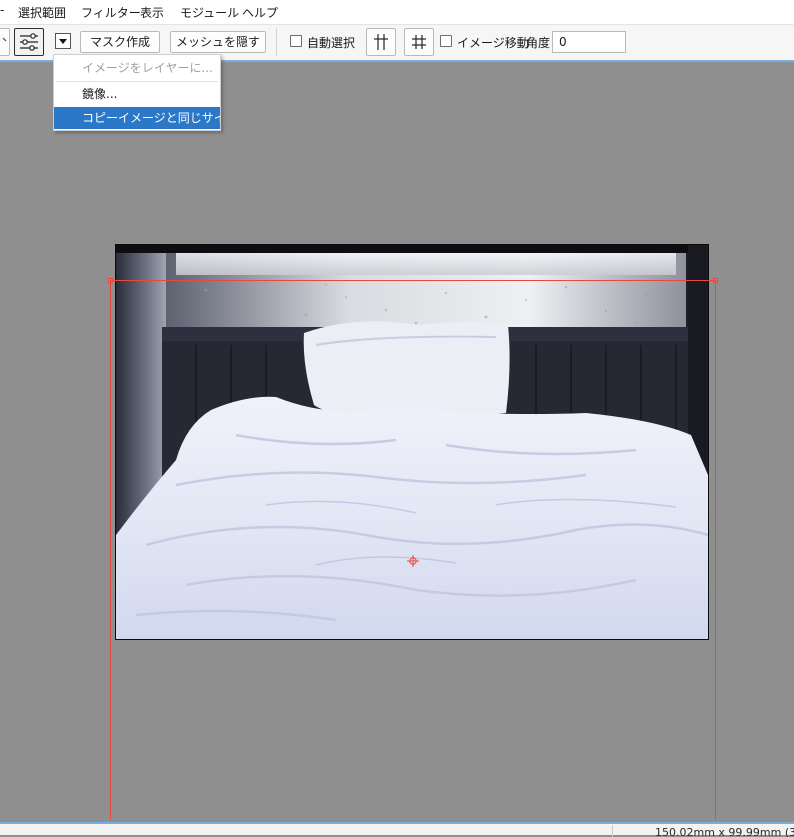 This screenshot has width=794, height=837. I want to click on image-options-menu: イメージをレイヤーに... 鏡像... コピーイメージと同じサイズ, so click(137, 92).